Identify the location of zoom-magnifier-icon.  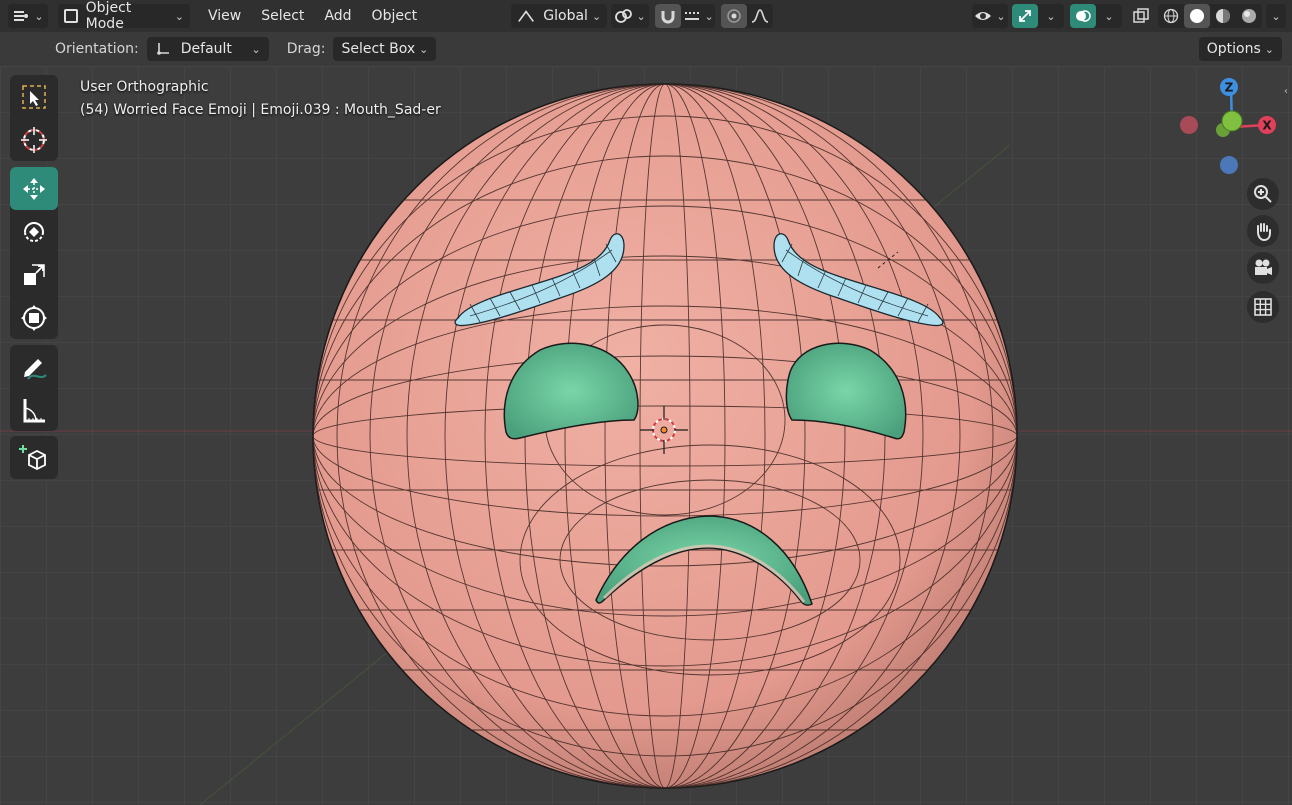
(1263, 194).